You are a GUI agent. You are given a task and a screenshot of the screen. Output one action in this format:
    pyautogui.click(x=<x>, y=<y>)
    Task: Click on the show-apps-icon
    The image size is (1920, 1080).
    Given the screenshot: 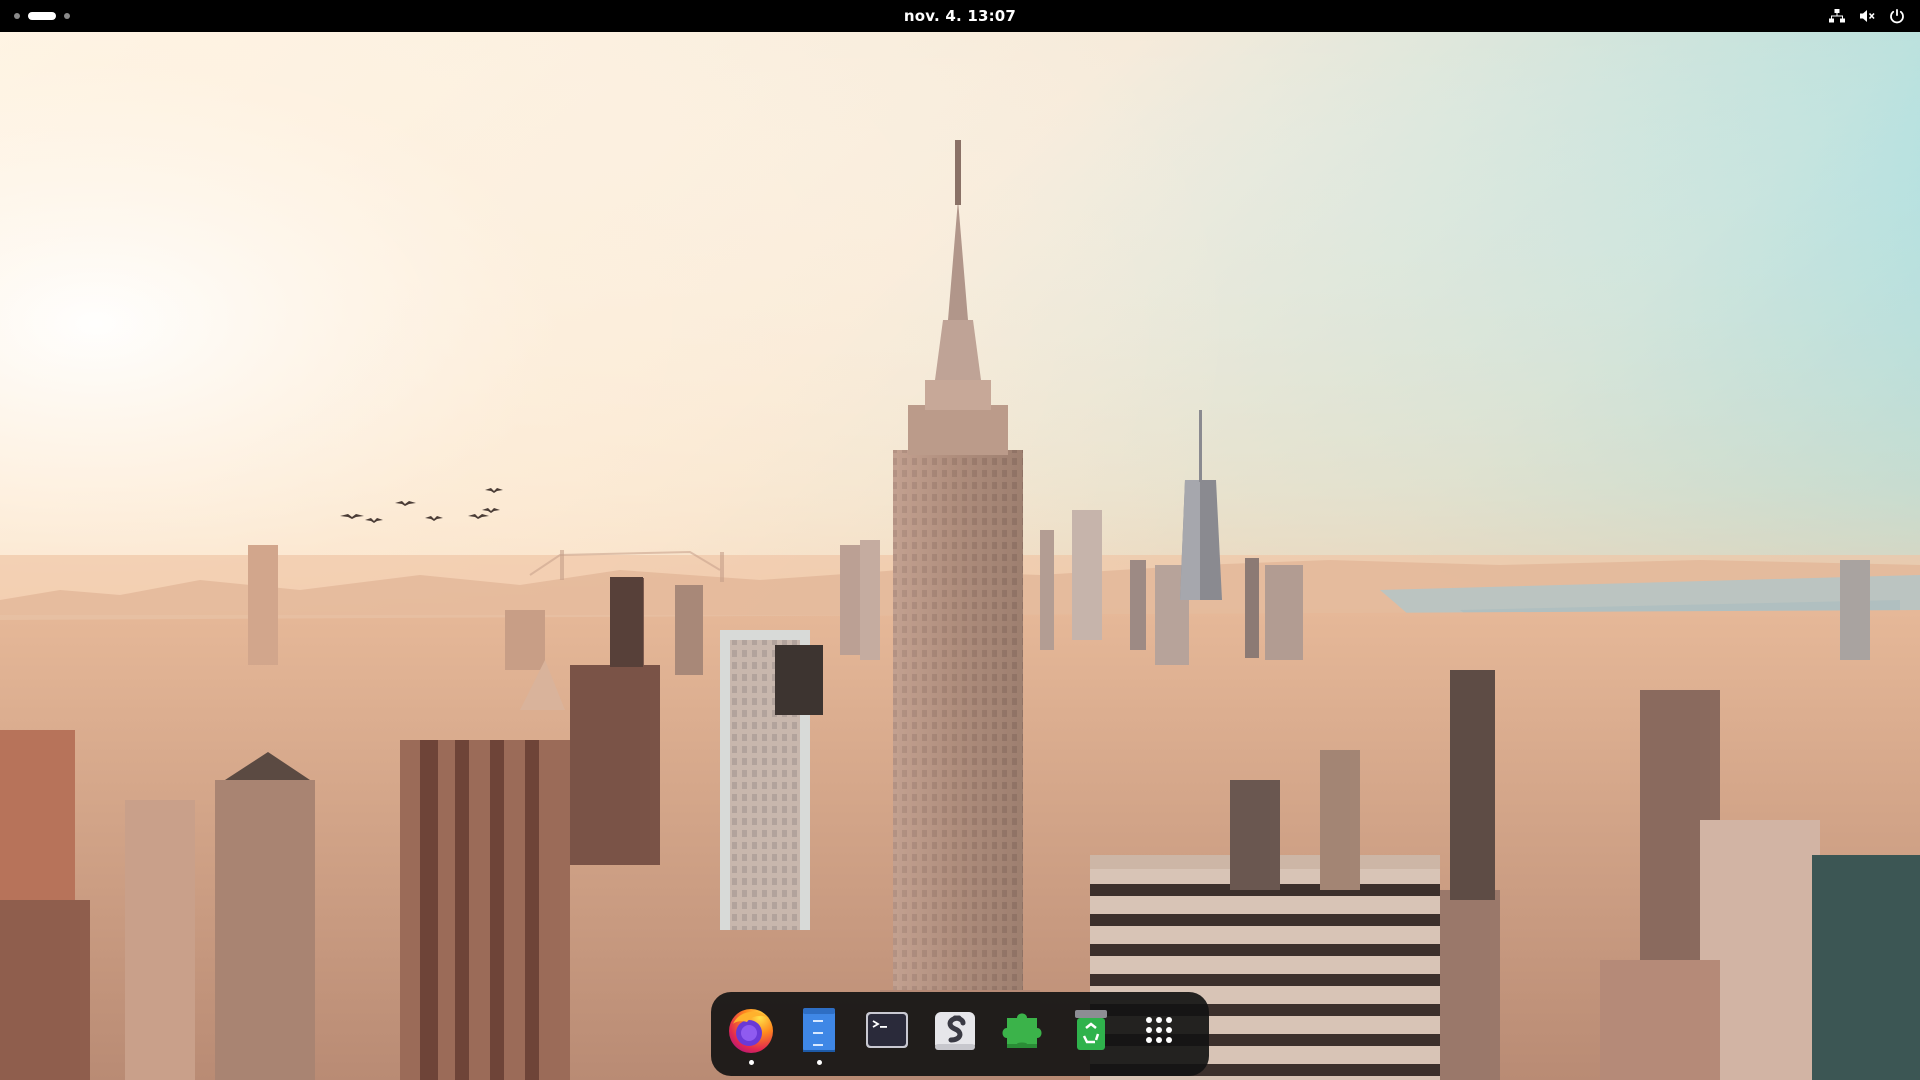 What is the action you would take?
    pyautogui.click(x=1159, y=1030)
    